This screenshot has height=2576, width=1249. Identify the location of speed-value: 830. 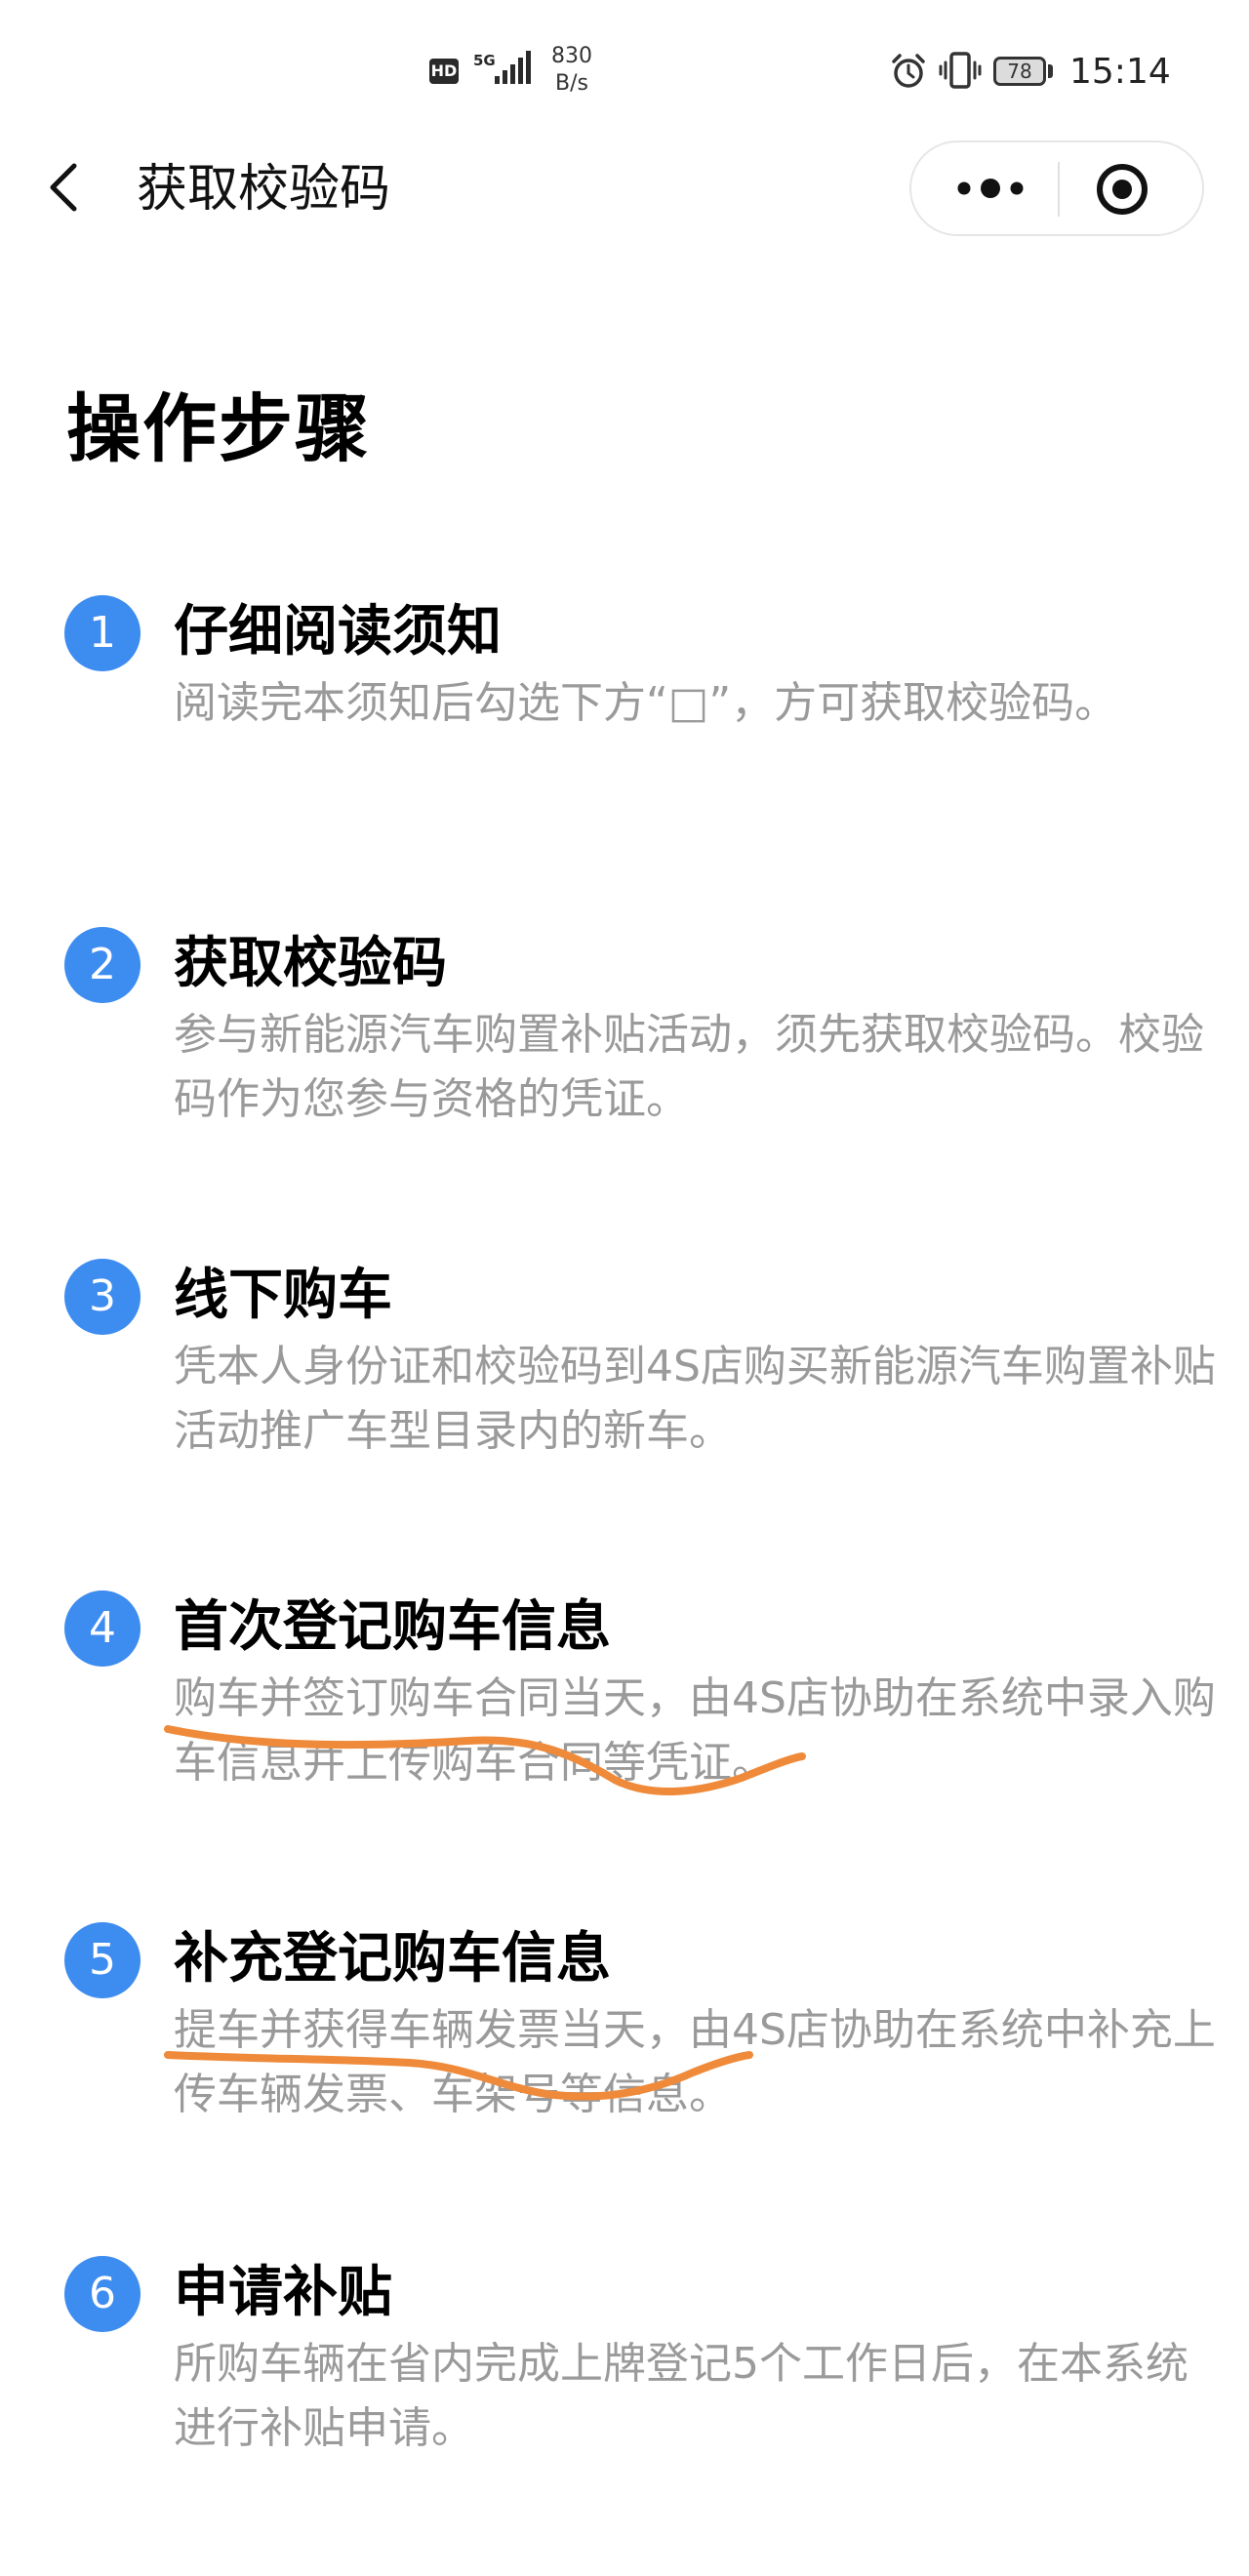
(571, 56).